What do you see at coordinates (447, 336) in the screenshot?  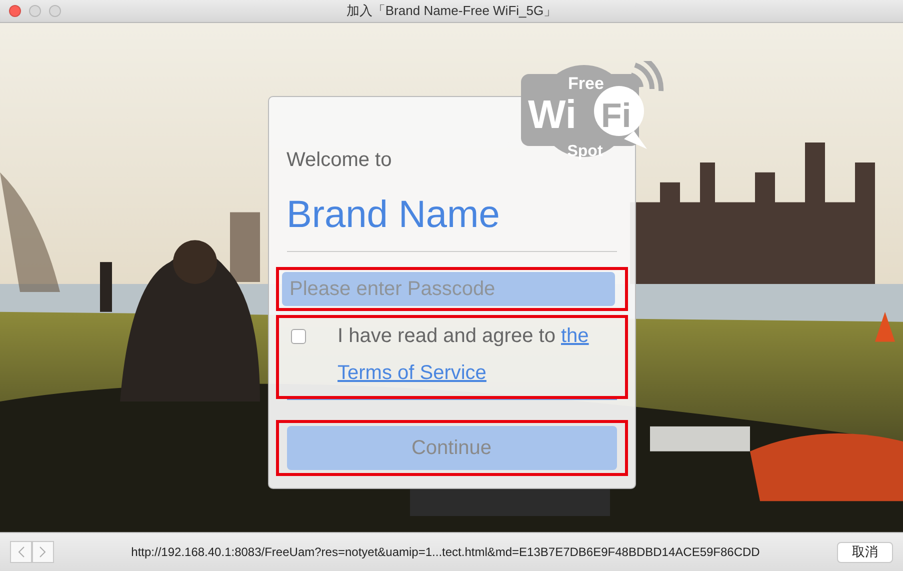 I see `agreement-text: I have read and agree to` at bounding box center [447, 336].